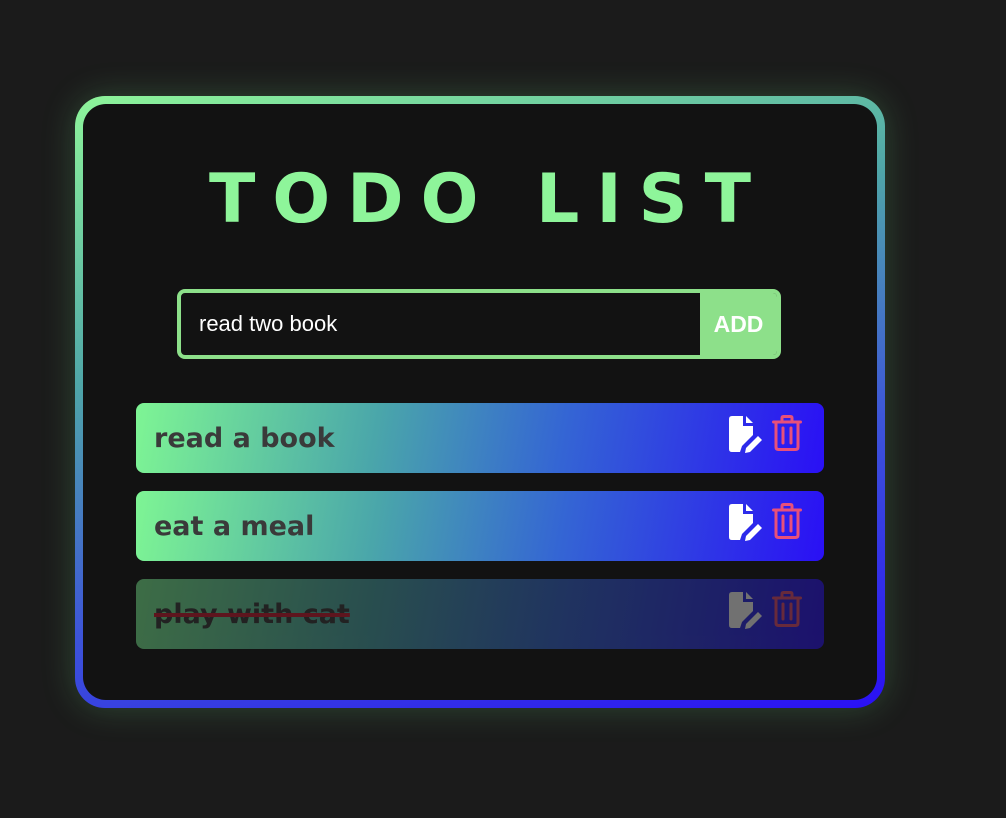  I want to click on add-button: ADD, so click(738, 324).